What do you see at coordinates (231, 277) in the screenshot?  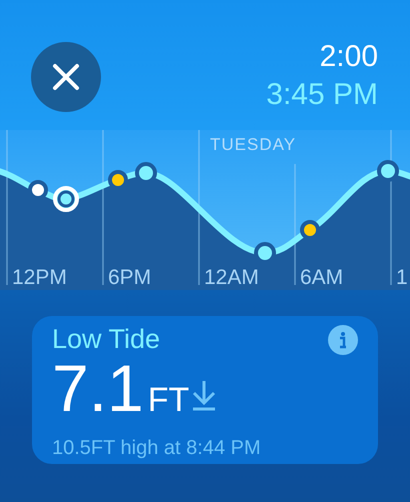 I see `hour-label: 12AM` at bounding box center [231, 277].